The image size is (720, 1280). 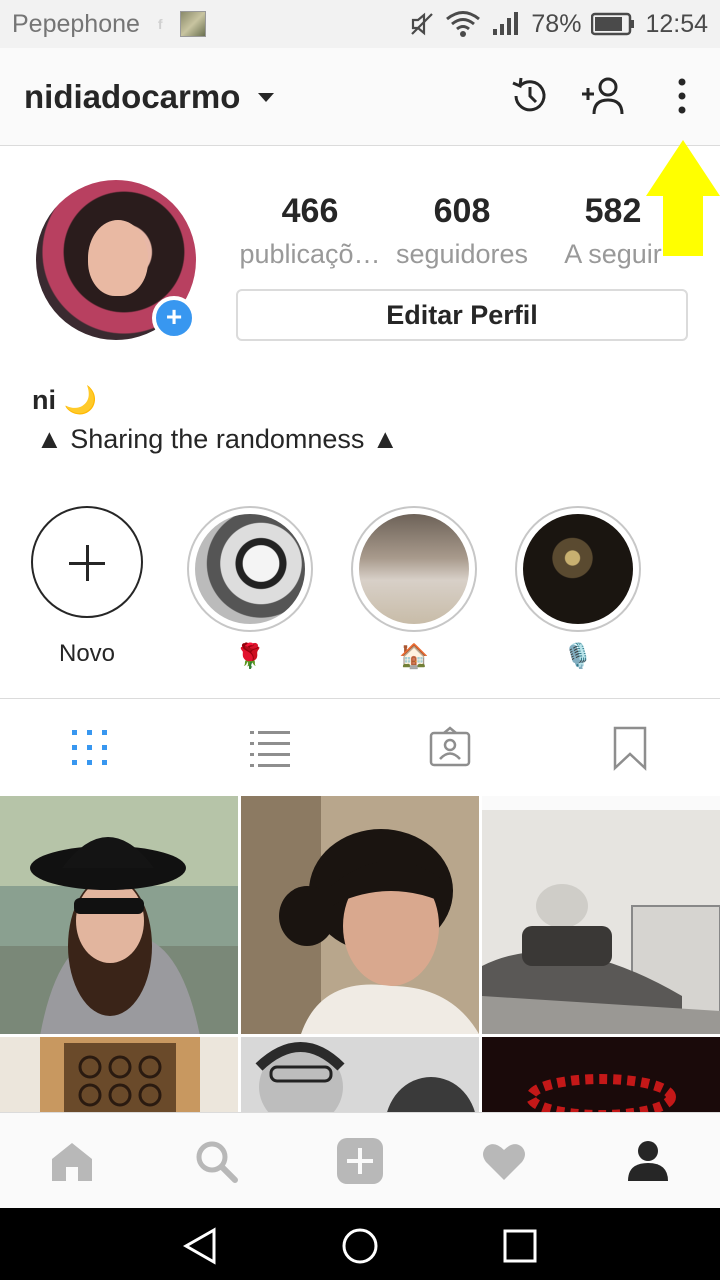 What do you see at coordinates (118, 258) in the screenshot?
I see `avatar-face` at bounding box center [118, 258].